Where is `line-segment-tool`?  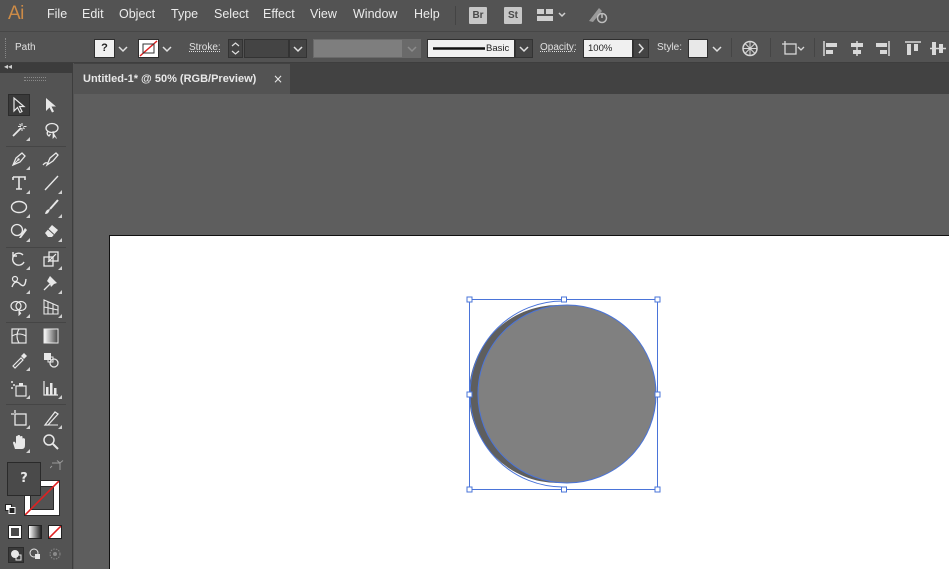
line-segment-tool is located at coordinates (51, 183).